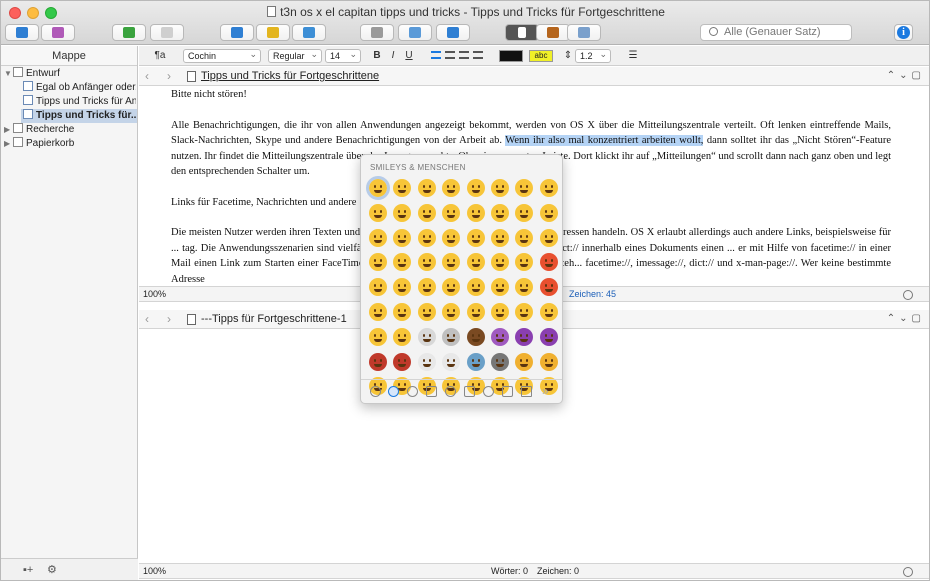  What do you see at coordinates (511, 56) in the screenshot?
I see `text-color-swatch` at bounding box center [511, 56].